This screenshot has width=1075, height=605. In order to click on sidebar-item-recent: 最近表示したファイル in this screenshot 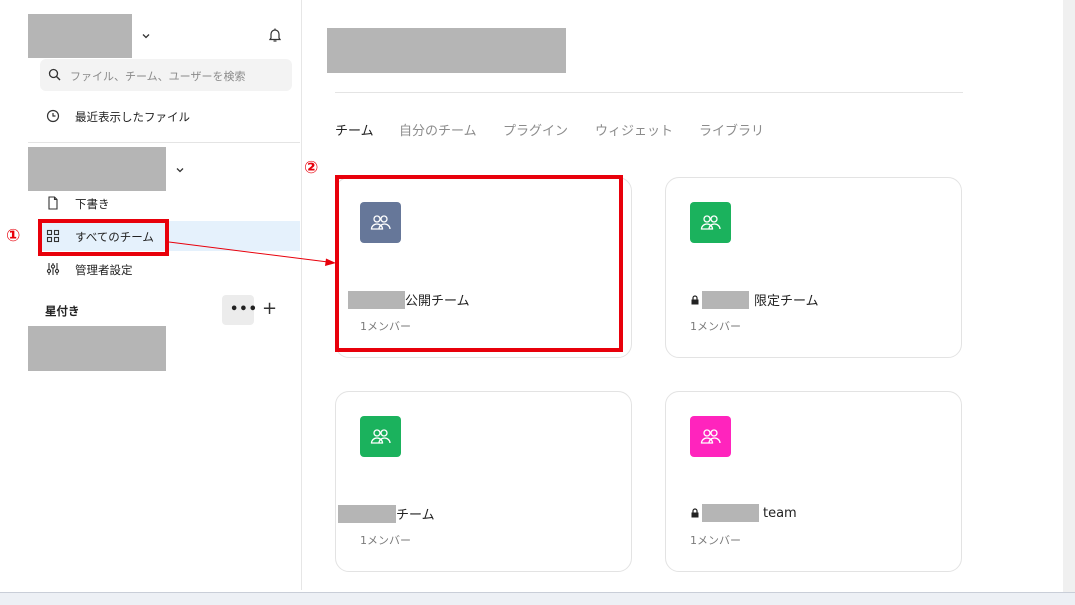, I will do `click(170, 116)`.